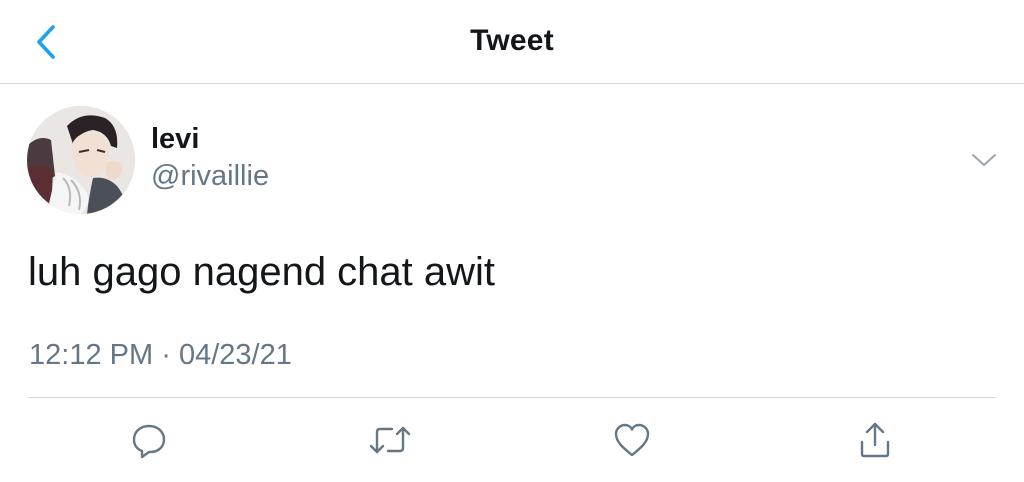 The height and width of the screenshot is (482, 1024). I want to click on more-options-button, so click(984, 160).